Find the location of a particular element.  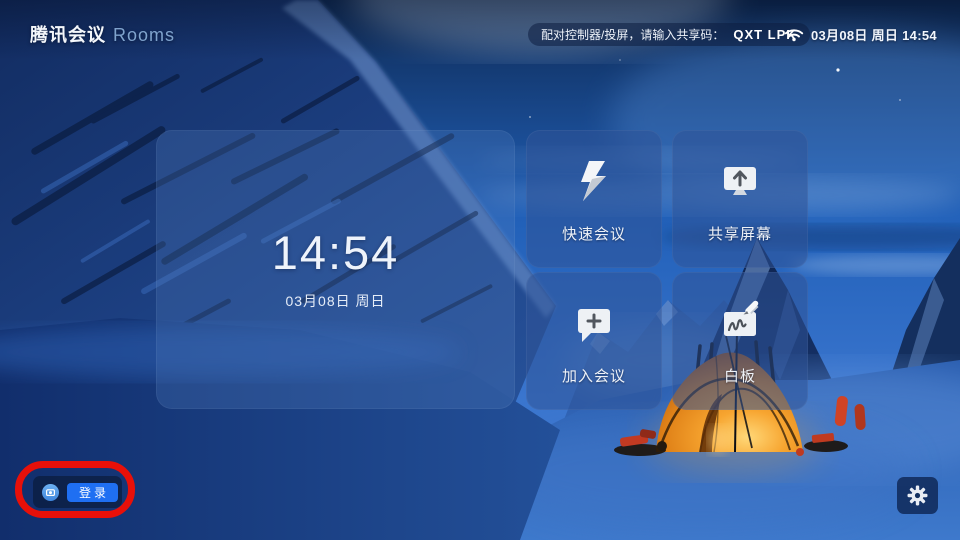

login-button: 登录 is located at coordinates (92, 492).